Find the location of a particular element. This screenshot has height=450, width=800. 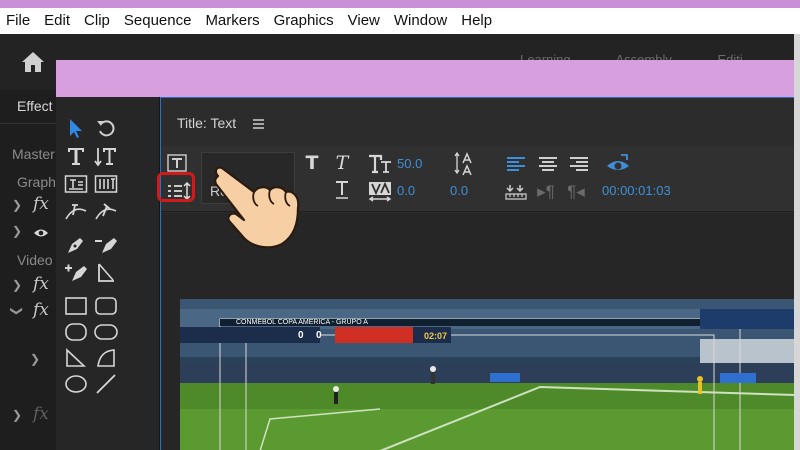

clipped-corner-rectangle-tool is located at coordinates (106, 306).